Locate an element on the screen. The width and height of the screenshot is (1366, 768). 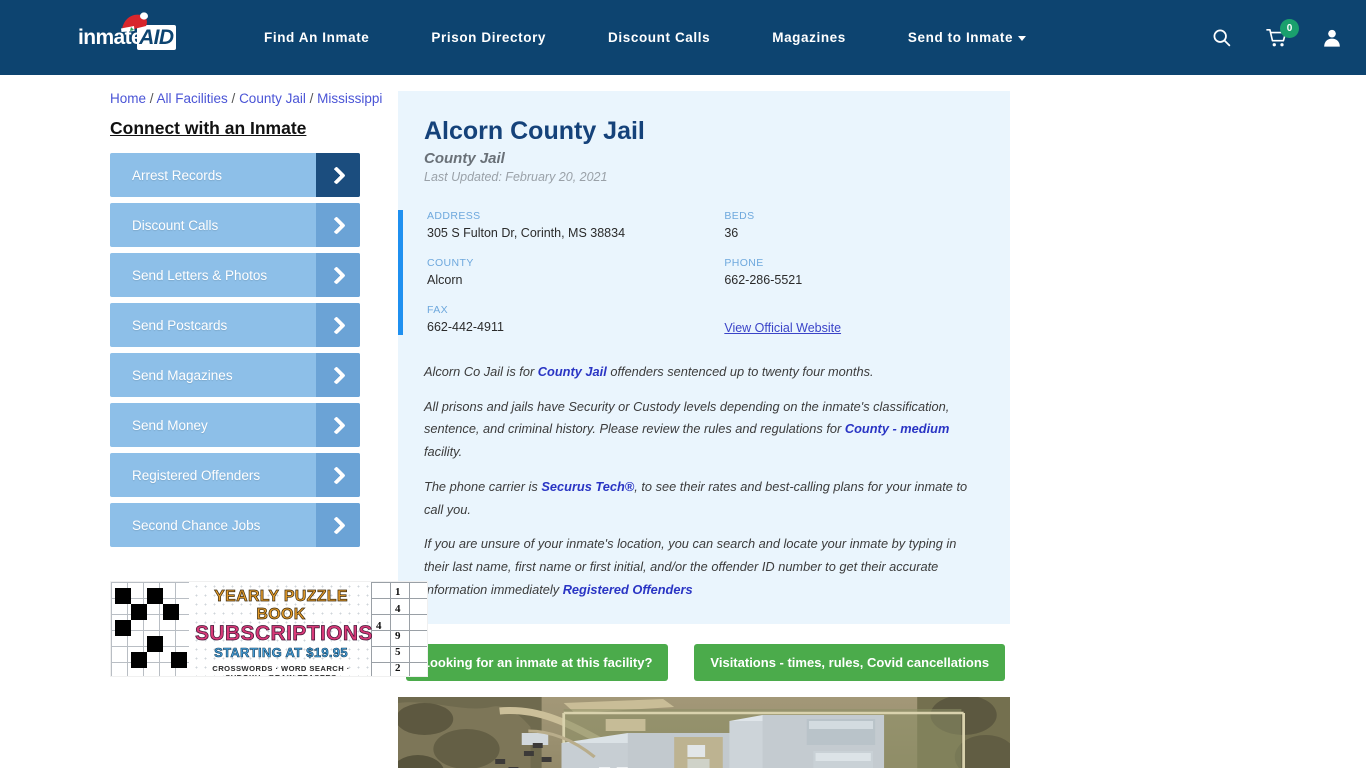
logo-text: inmateAID is located at coordinates (127, 37).